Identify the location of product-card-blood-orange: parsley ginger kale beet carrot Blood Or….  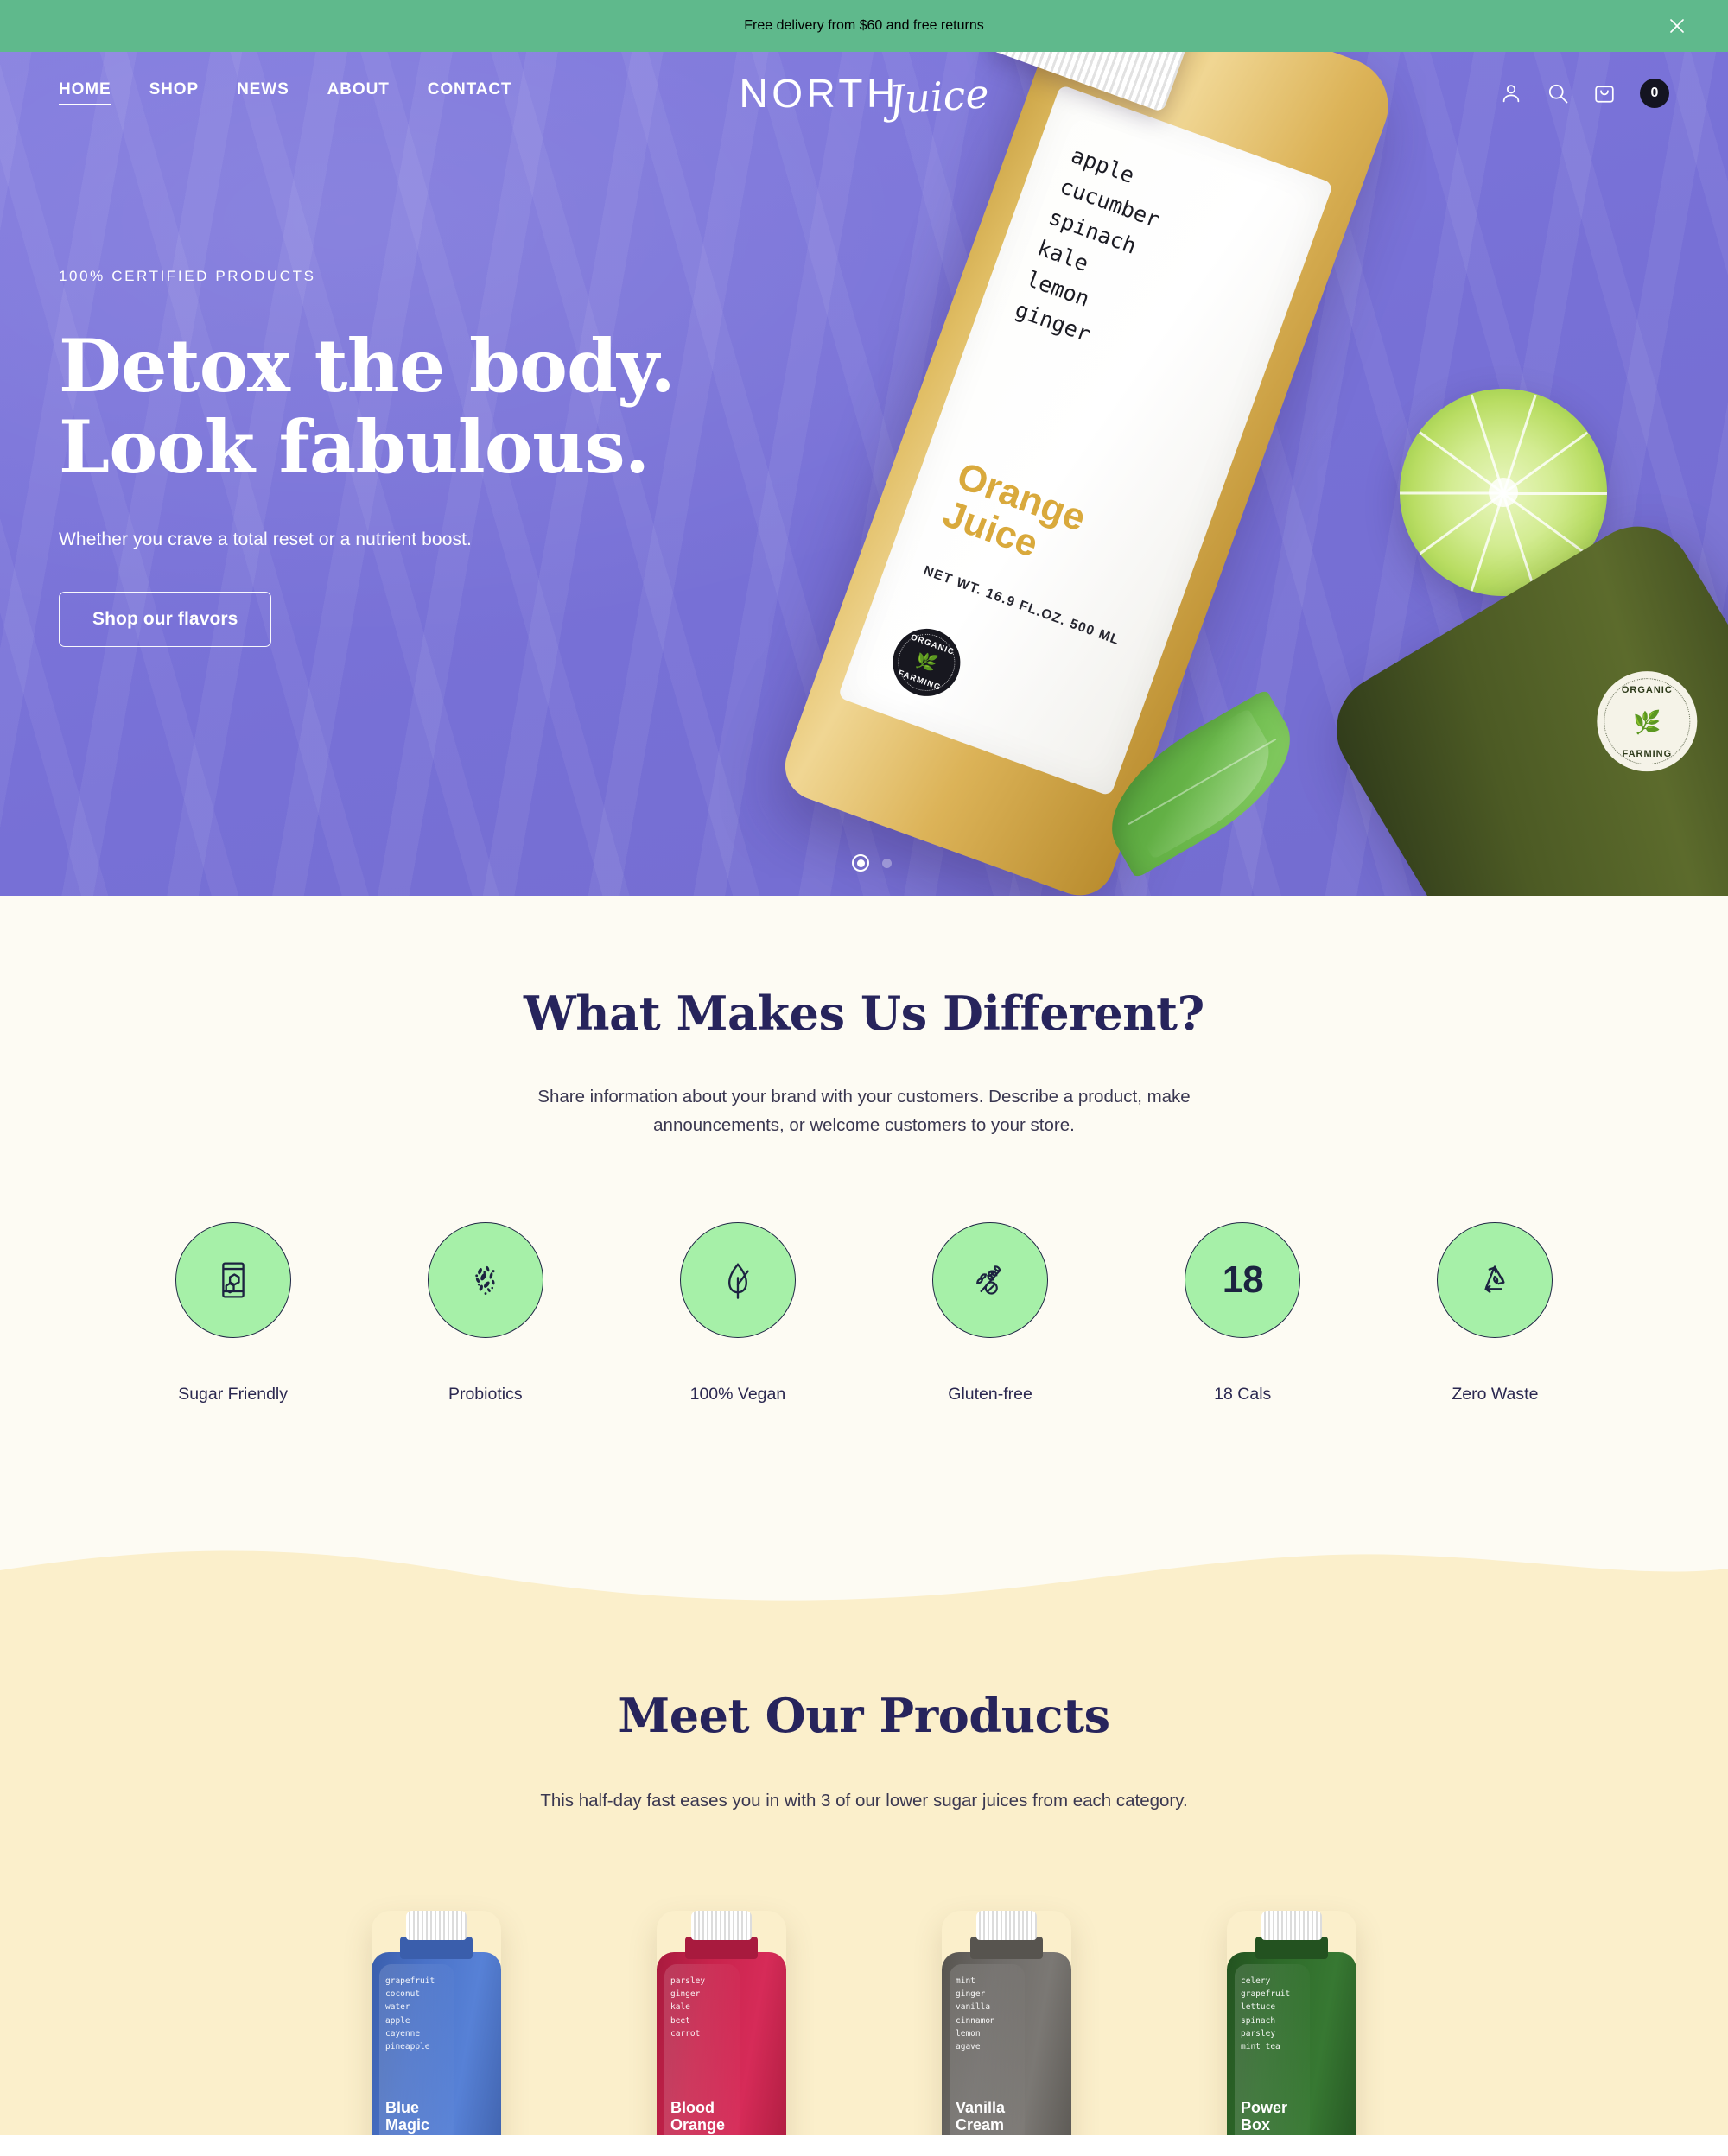
(721, 2022).